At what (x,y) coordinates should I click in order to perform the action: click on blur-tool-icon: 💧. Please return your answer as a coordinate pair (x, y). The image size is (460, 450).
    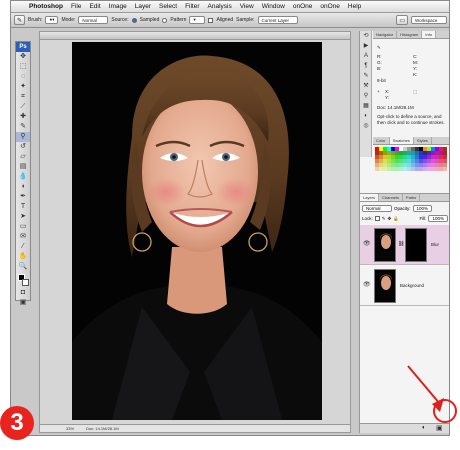
    Looking at the image, I should click on (23, 177).